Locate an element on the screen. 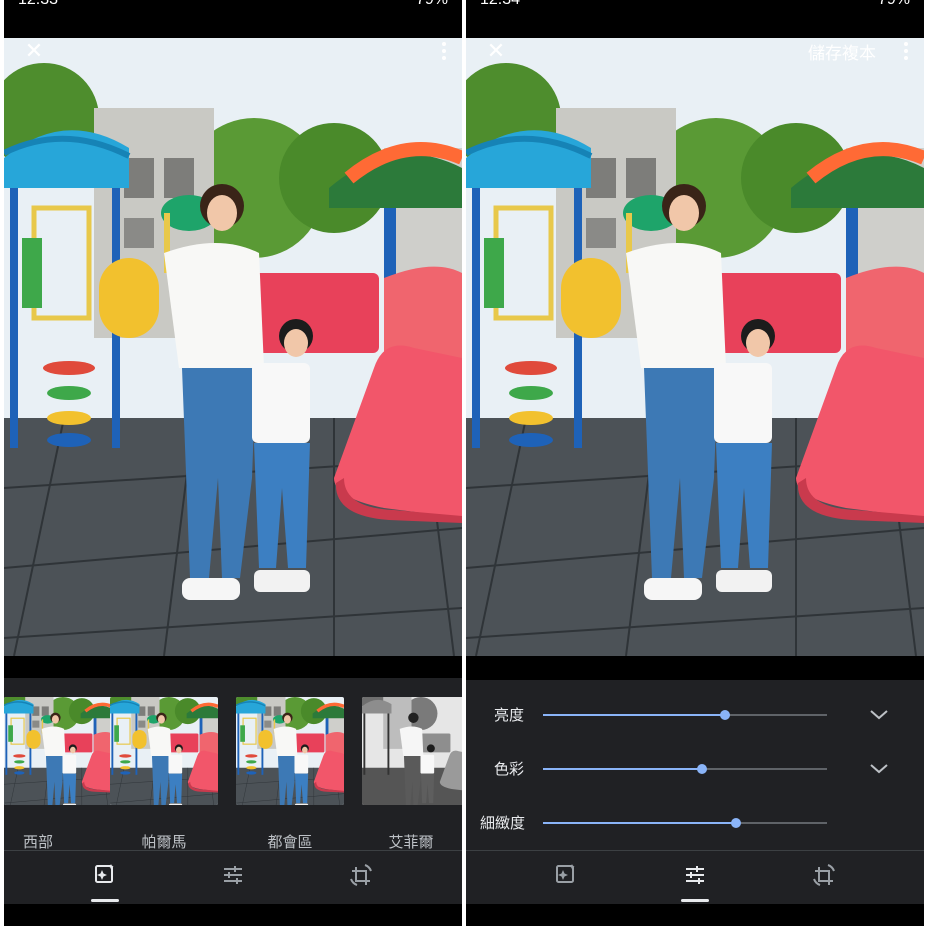 The image size is (928, 928). pop-label: 細緻度 is located at coordinates (503, 823).